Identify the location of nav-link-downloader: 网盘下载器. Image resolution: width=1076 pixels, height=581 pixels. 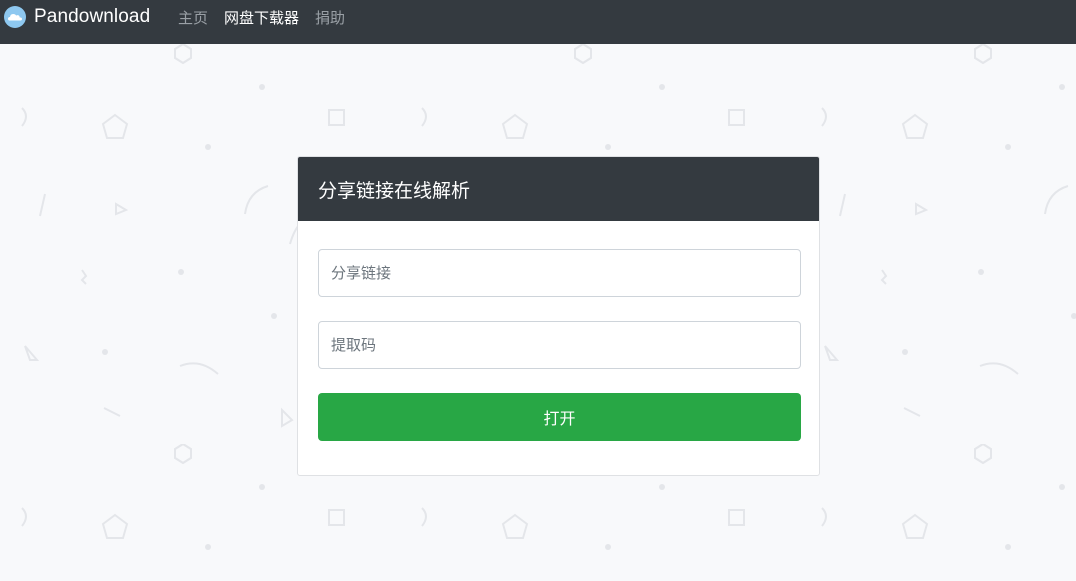
(261, 17).